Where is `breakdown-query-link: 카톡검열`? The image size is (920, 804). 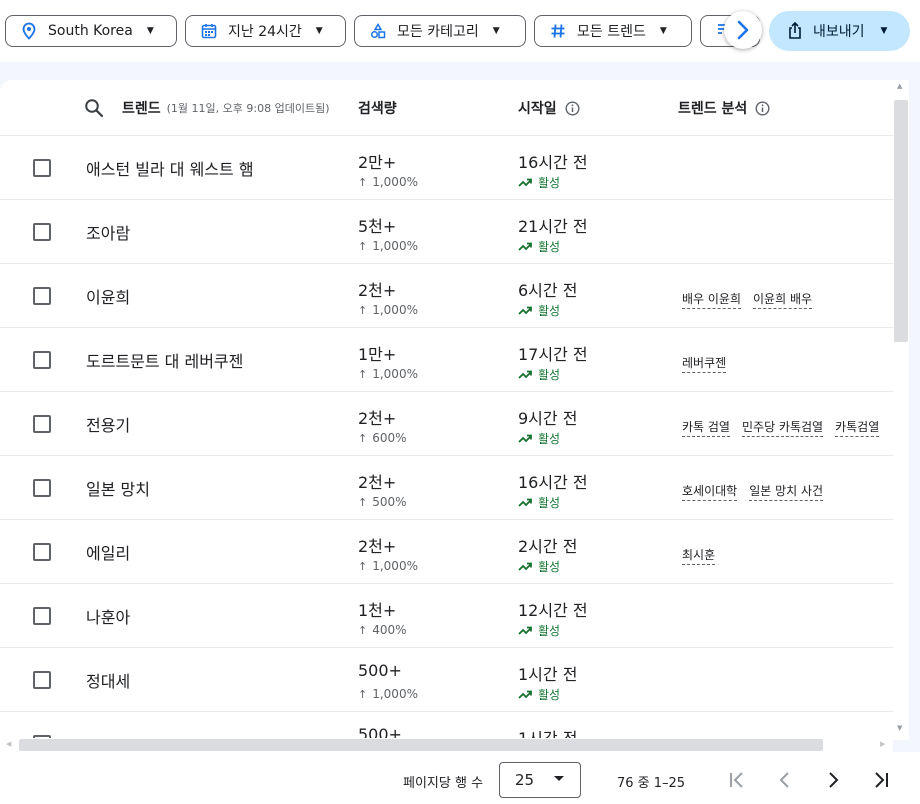
breakdown-query-link: 카톡검열 is located at coordinates (857, 427).